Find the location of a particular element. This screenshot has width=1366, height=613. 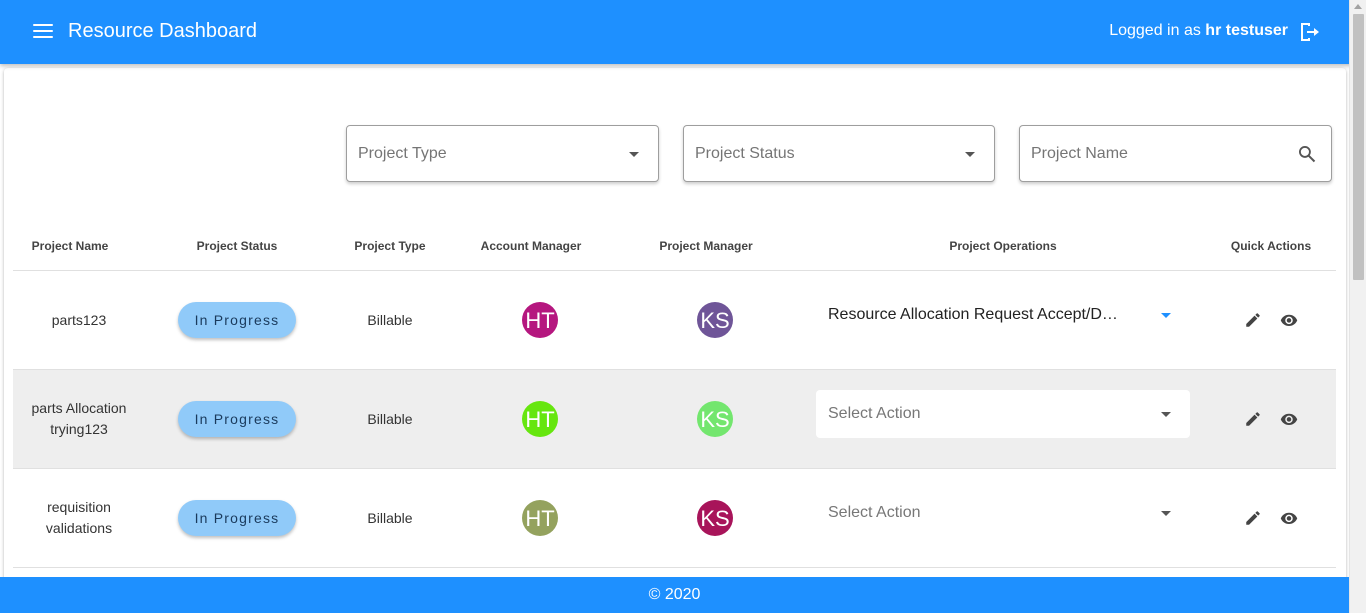

col-header-account-manager: Account Manager is located at coordinates (531, 246).